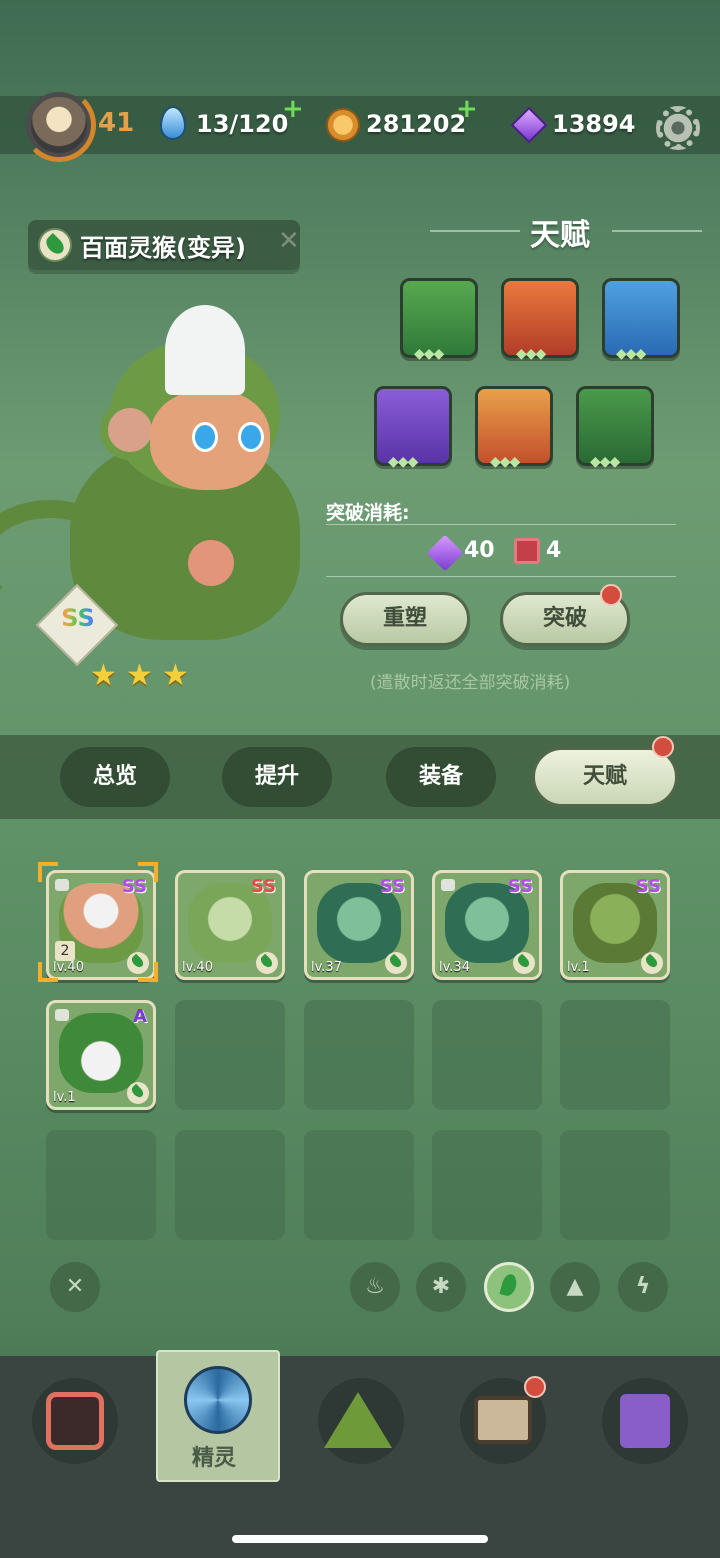  What do you see at coordinates (368, 513) in the screenshot?
I see `breakthrough-cost-label: 突破消耗:` at bounding box center [368, 513].